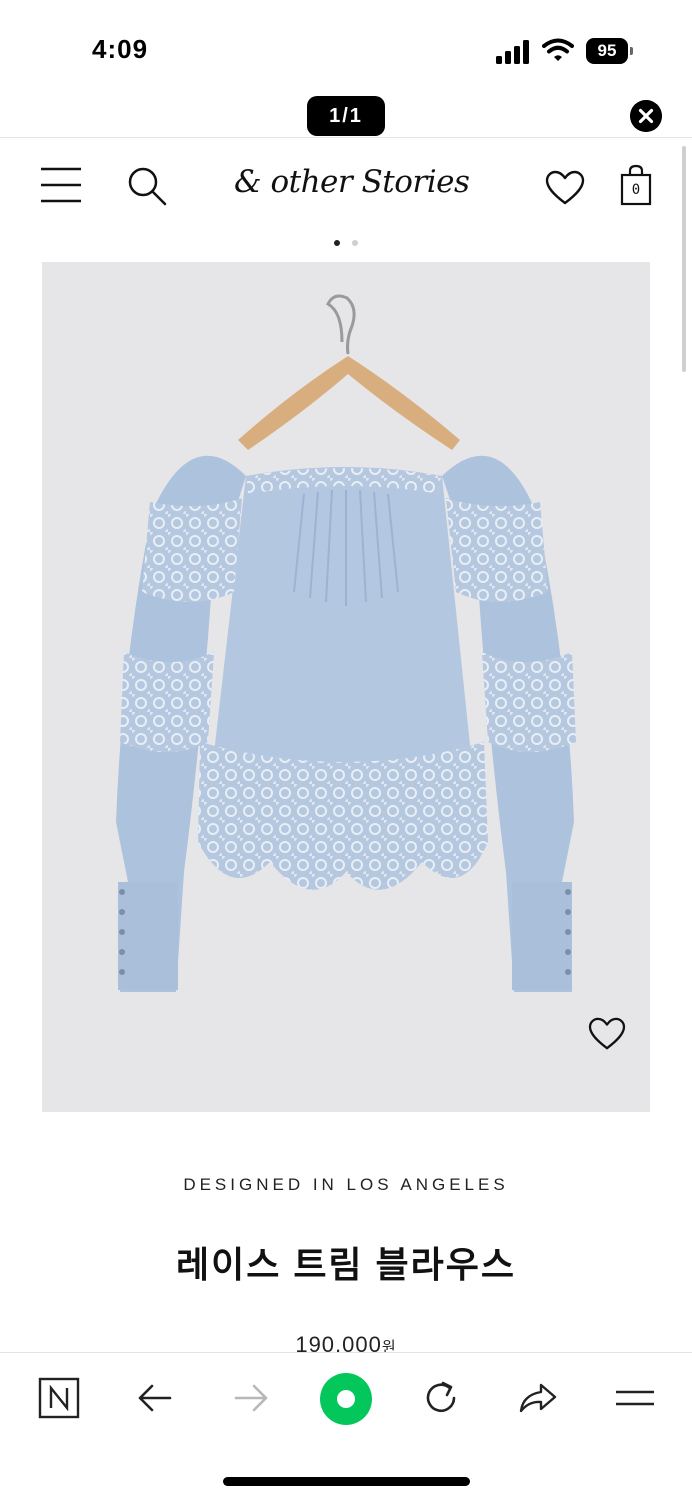  What do you see at coordinates (346, 1481) in the screenshot?
I see `home-indicator` at bounding box center [346, 1481].